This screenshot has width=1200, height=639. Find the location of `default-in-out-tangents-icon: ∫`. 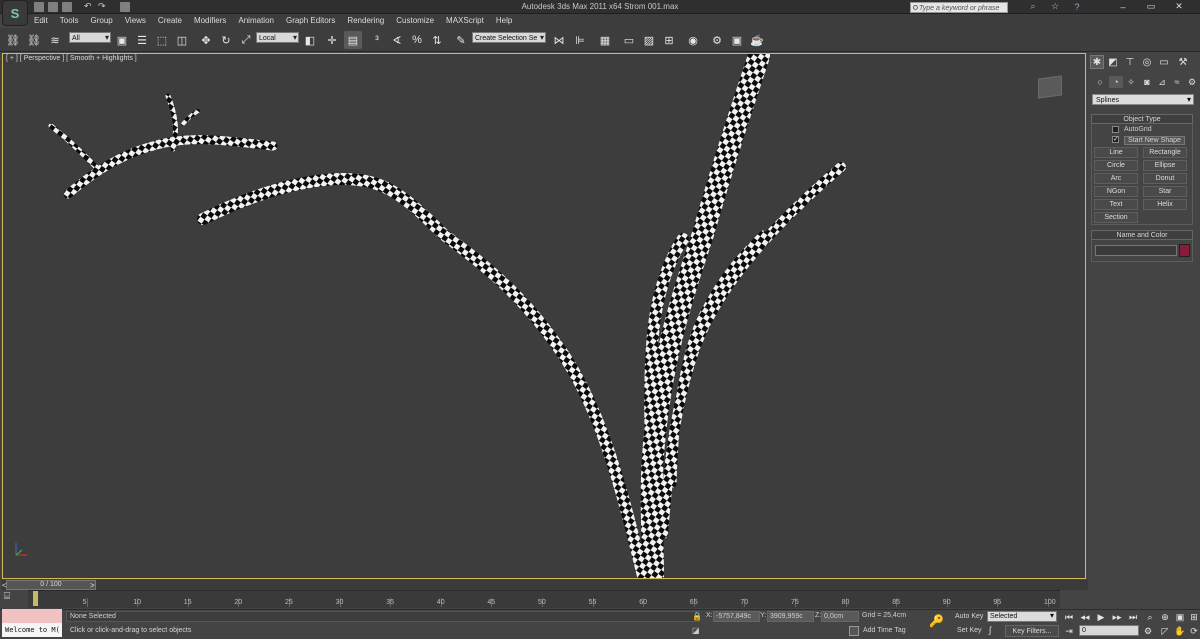

default-in-out-tangents-icon: ∫ is located at coordinates (996, 631).